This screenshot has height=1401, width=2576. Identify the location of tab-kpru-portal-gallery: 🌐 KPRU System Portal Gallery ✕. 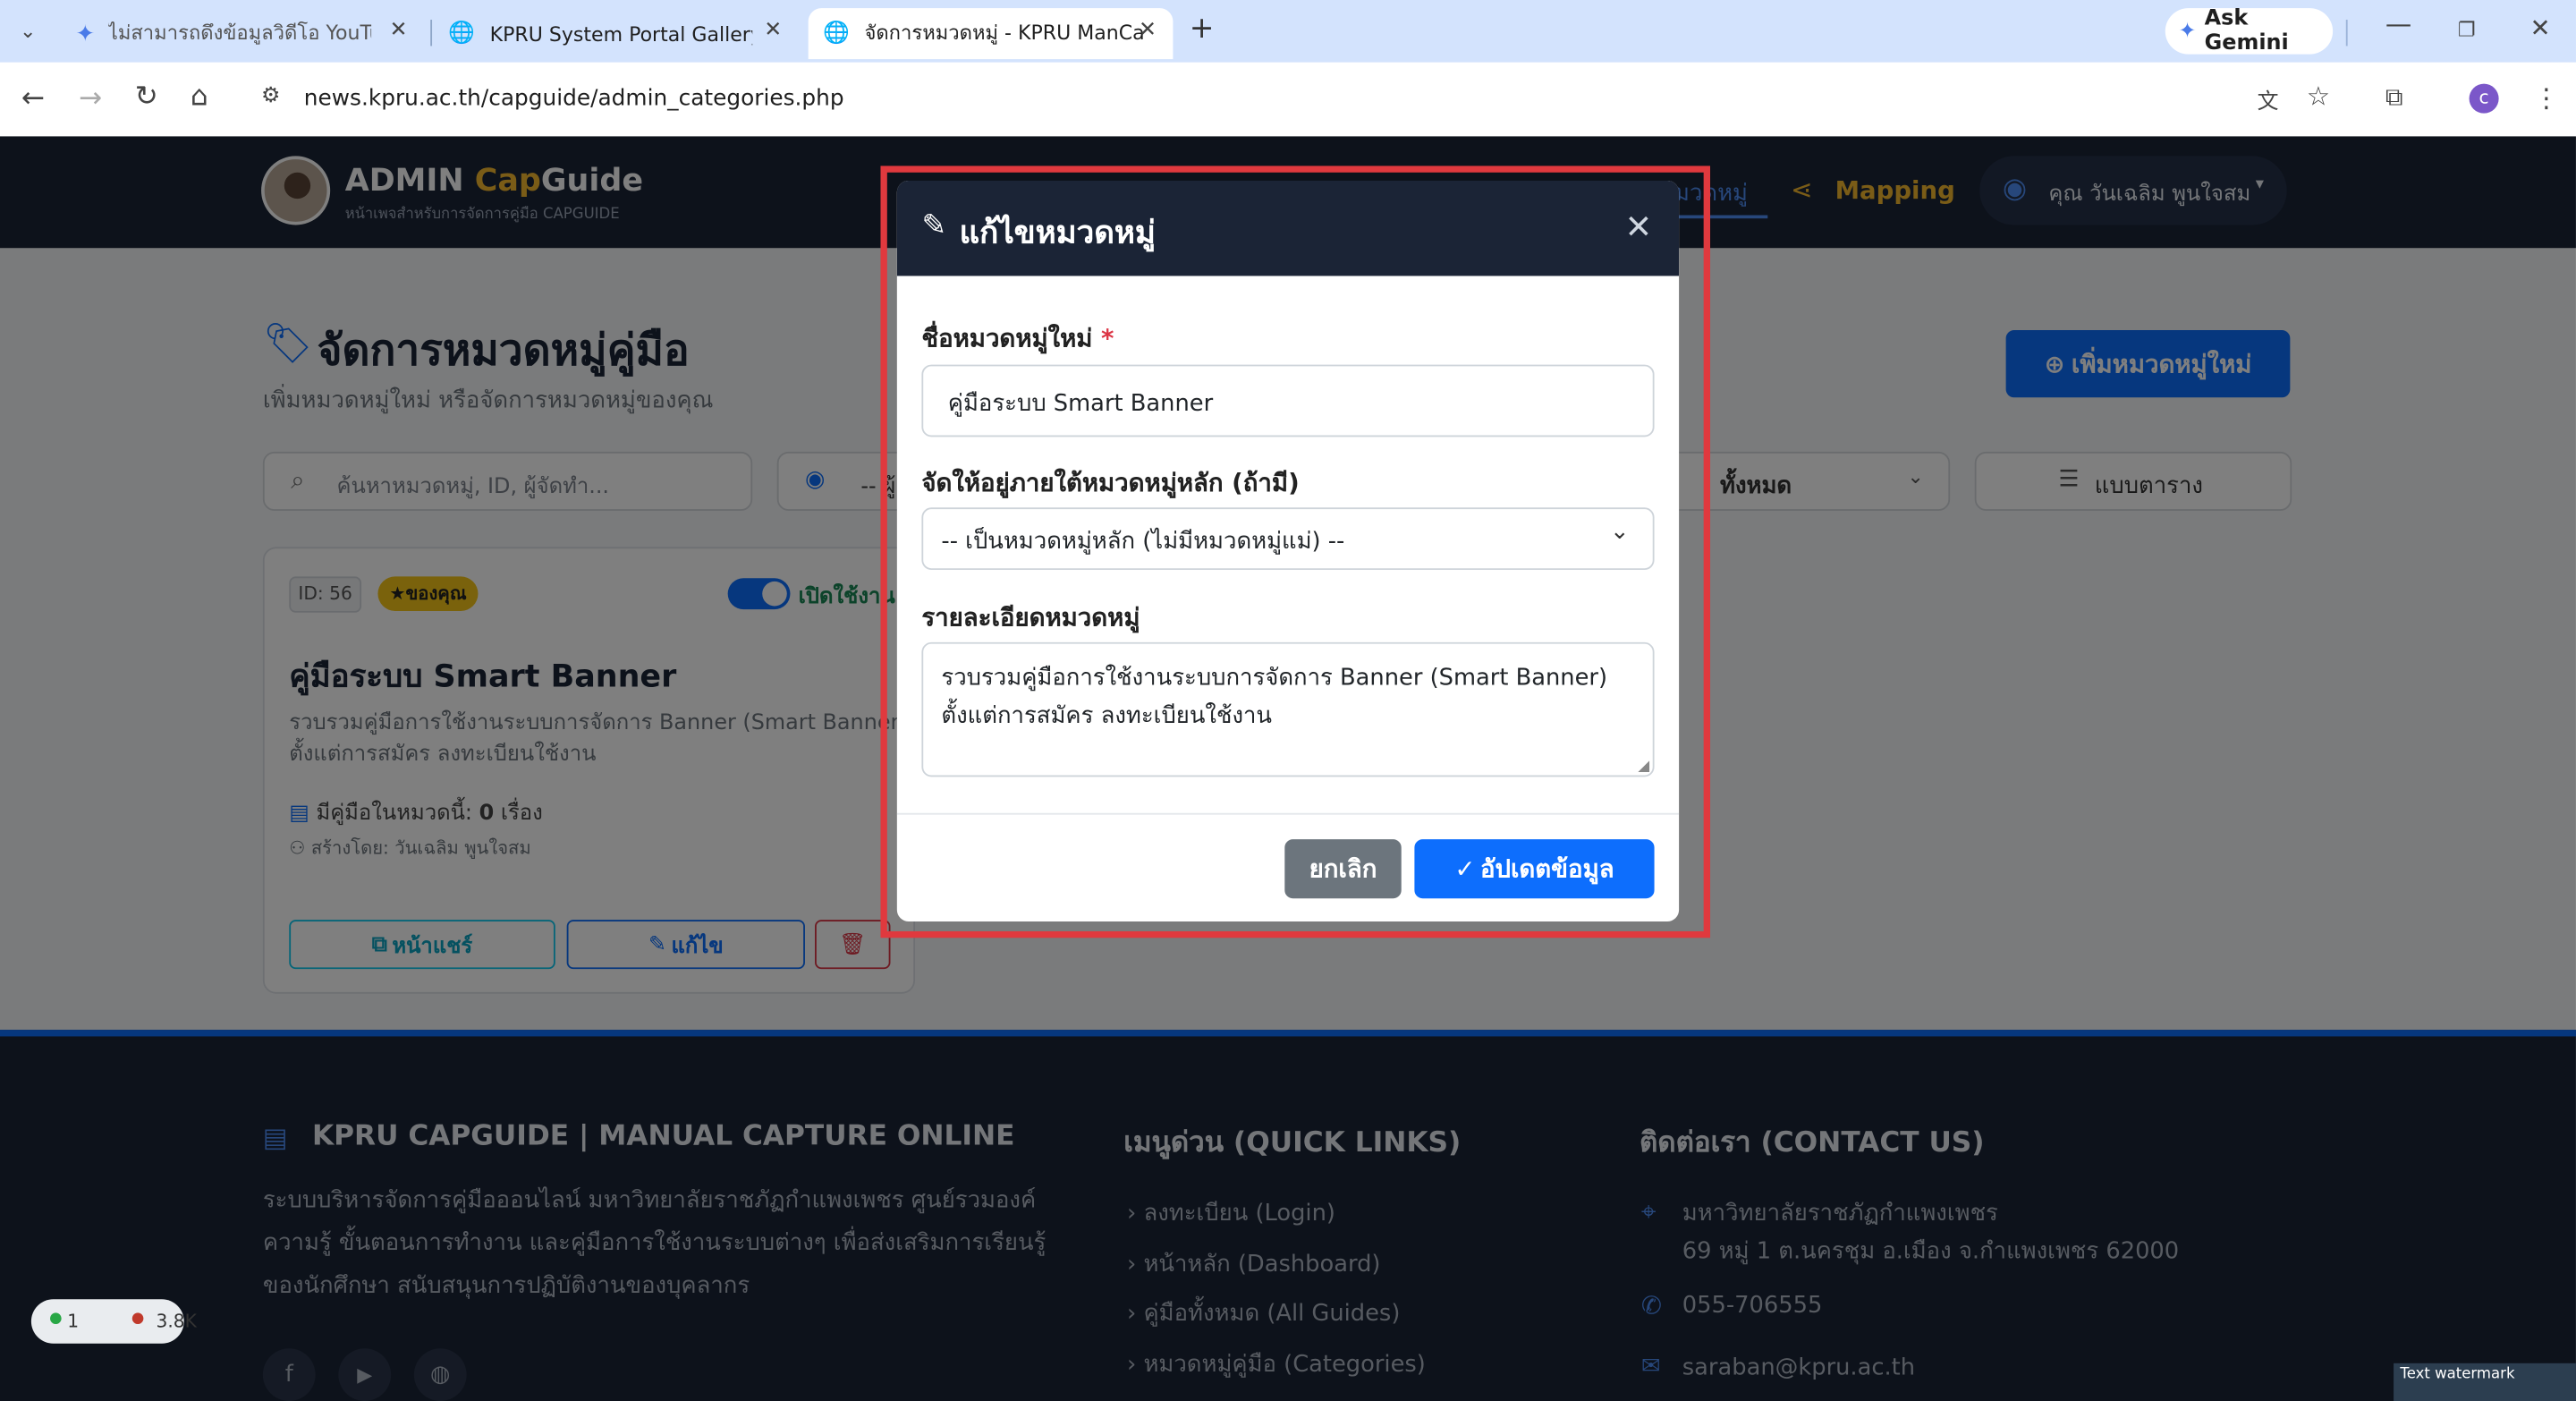
(616, 33).